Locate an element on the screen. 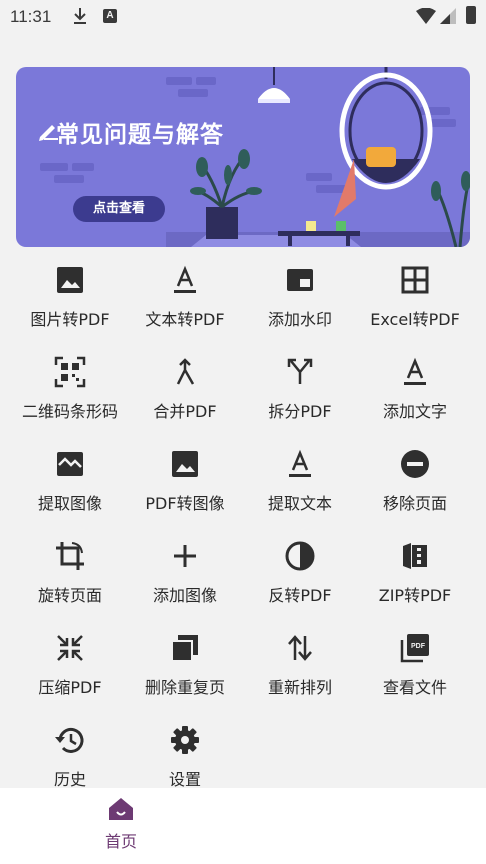 This screenshot has height=864, width=486. tool-rotate-pages: 旋转页面 is located at coordinates (70, 574).